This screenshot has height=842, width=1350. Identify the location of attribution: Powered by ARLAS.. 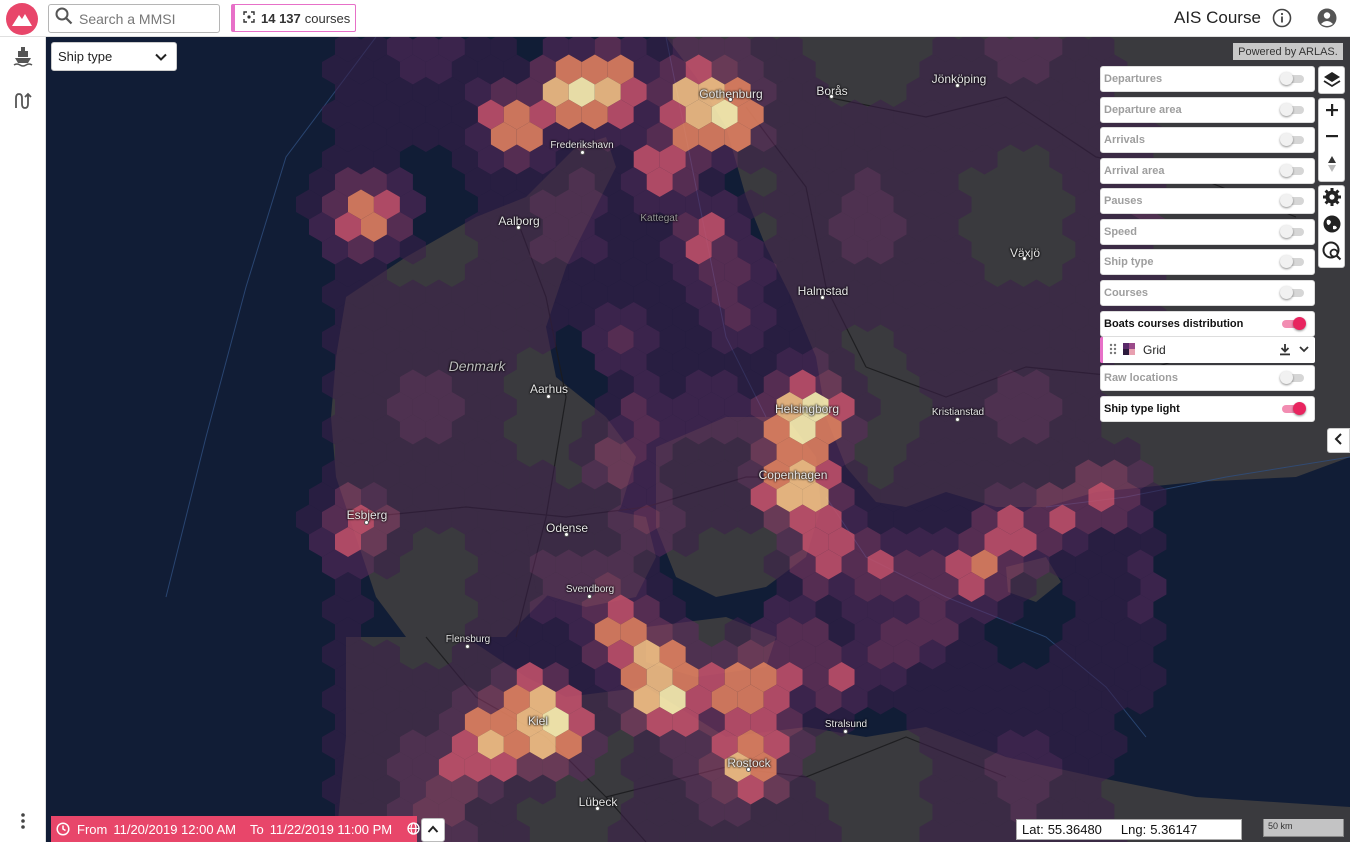
(1288, 51).